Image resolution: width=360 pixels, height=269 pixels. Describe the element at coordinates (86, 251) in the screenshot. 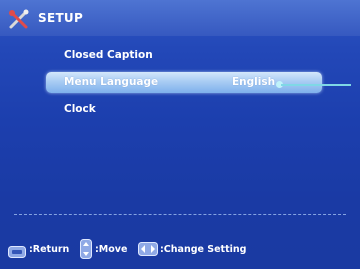

I see `up-down-key-icon` at that location.